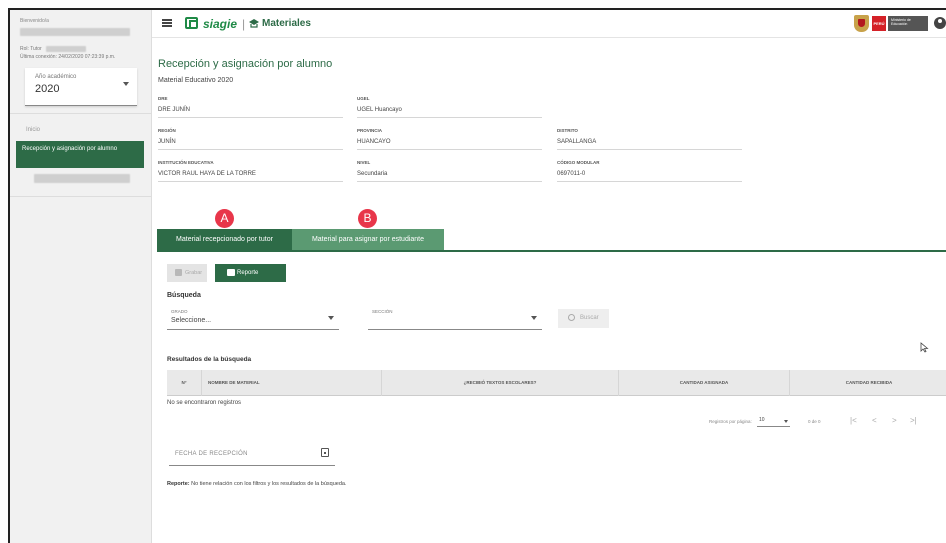 The width and height of the screenshot is (946, 543). I want to click on page-range: 0 de 0, so click(814, 421).